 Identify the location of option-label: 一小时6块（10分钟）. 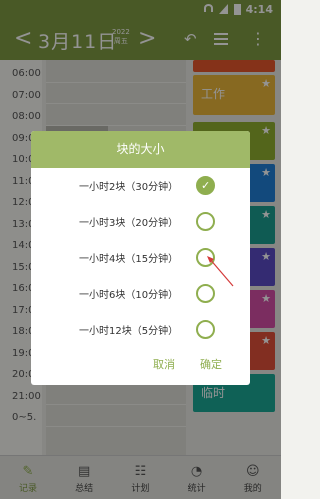
(129, 295).